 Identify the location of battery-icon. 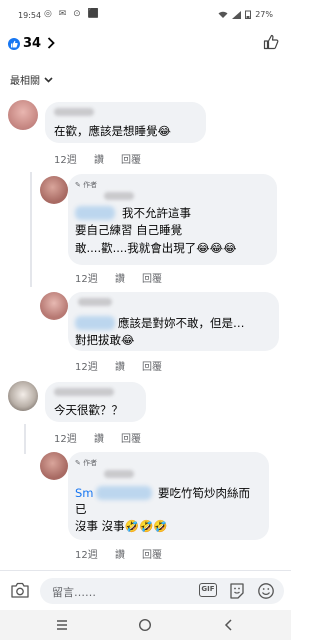
(248, 14).